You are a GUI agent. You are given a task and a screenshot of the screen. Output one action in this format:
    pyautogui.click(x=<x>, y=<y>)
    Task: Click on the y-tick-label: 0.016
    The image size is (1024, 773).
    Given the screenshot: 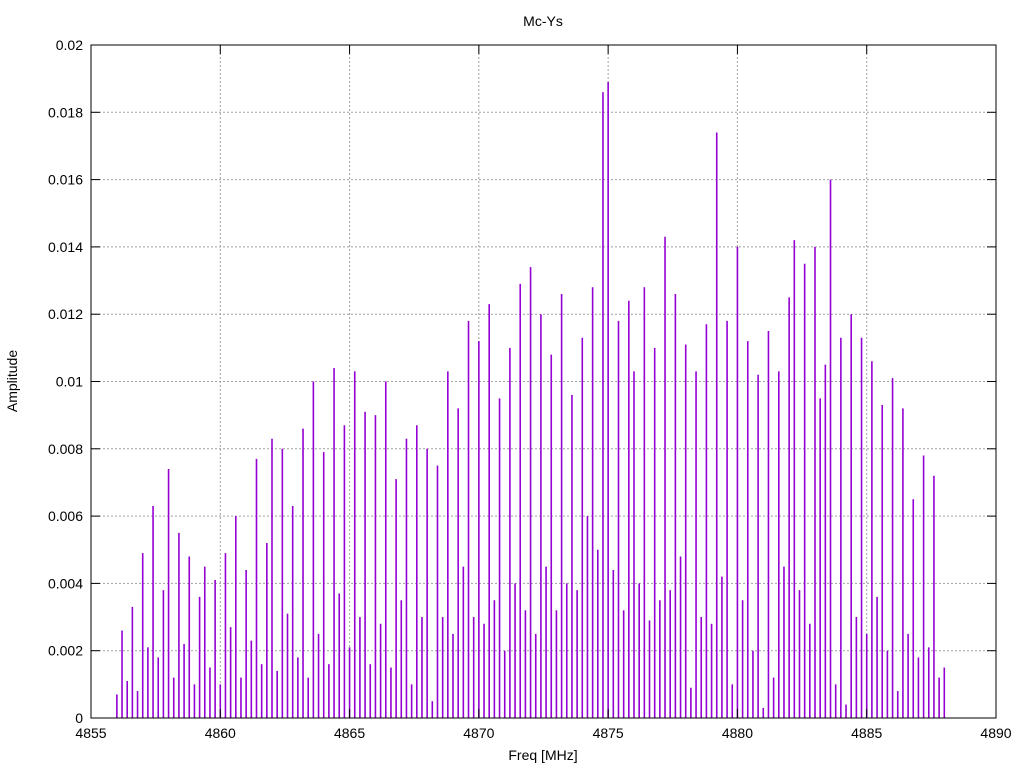 What is the action you would take?
    pyautogui.click(x=65, y=180)
    